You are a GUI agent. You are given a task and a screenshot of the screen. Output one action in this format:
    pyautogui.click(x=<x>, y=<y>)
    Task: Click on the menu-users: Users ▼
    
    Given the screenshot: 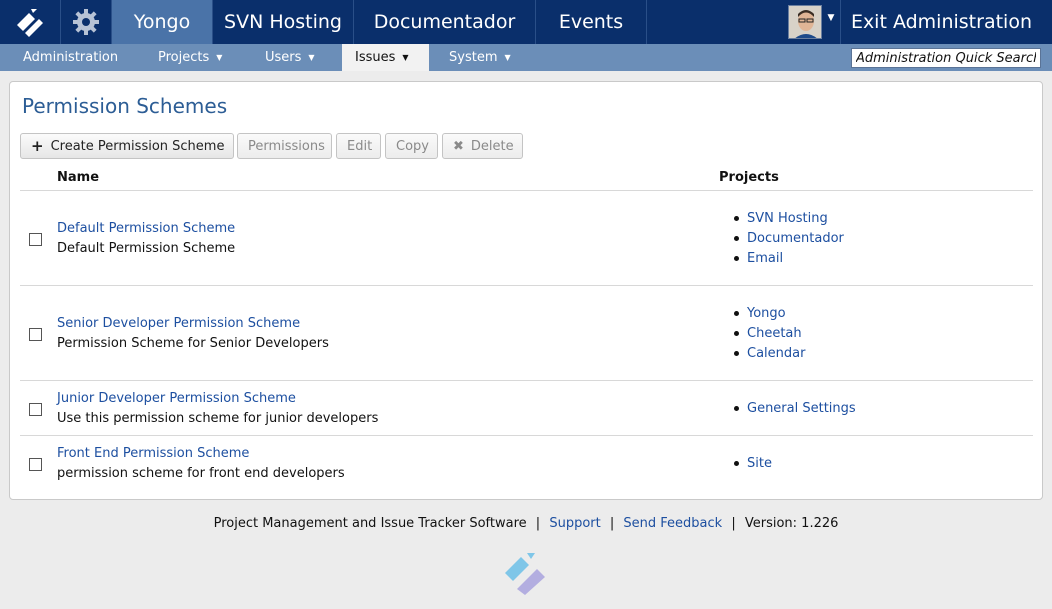 What is the action you would take?
    pyautogui.click(x=294, y=57)
    